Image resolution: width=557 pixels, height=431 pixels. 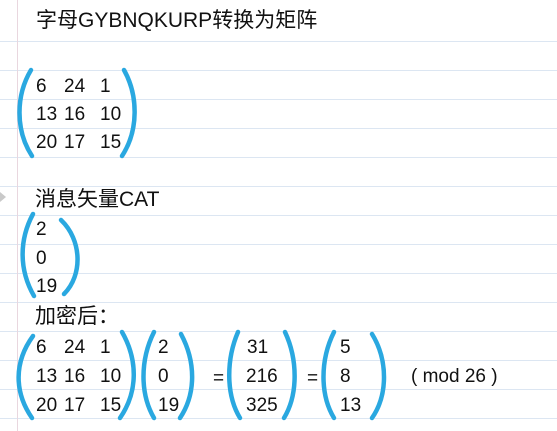 What do you see at coordinates (105, 347) in the screenshot?
I see `encrypt-matrix-r1c3: 1` at bounding box center [105, 347].